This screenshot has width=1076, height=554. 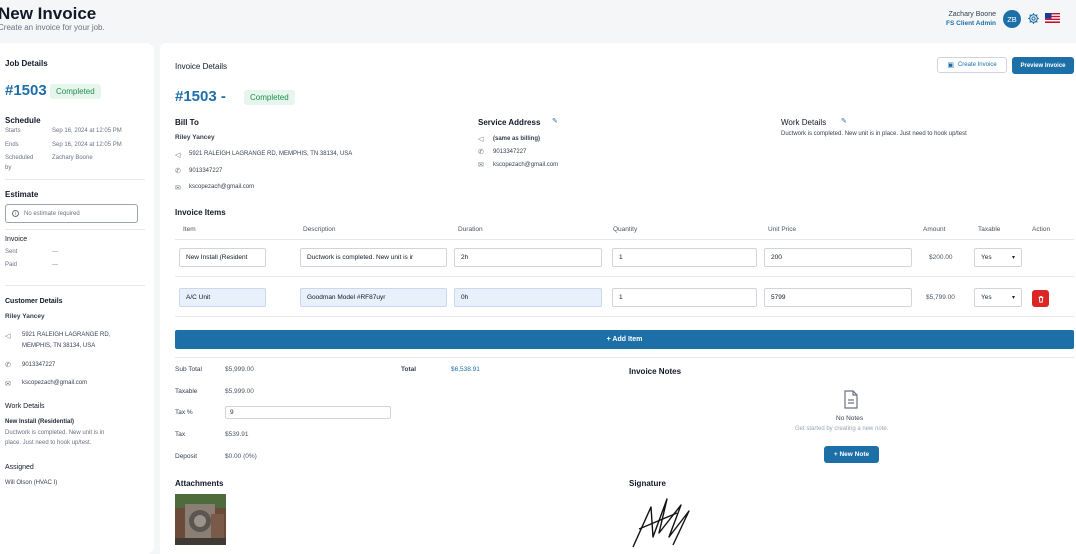 What do you see at coordinates (509, 122) in the screenshot?
I see `service-address-heading: Service Address` at bounding box center [509, 122].